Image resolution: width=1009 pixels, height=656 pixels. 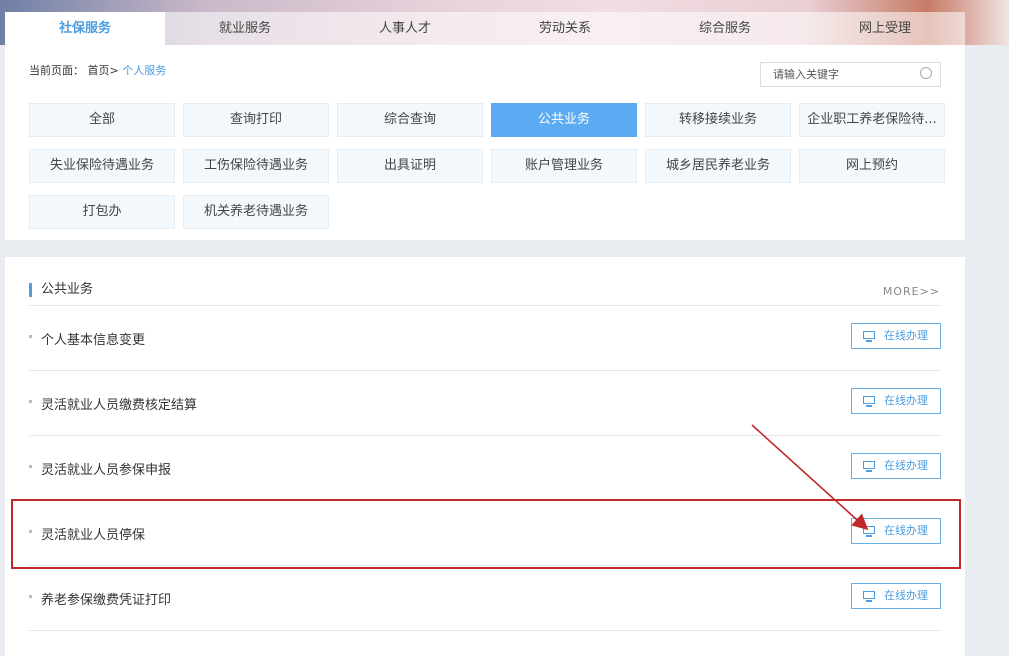 What do you see at coordinates (810, 477) in the screenshot?
I see `annotation-arrow` at bounding box center [810, 477].